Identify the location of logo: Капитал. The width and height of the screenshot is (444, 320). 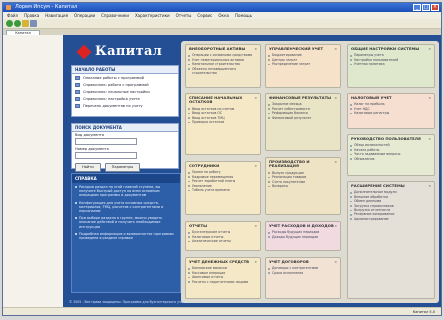
(126, 53).